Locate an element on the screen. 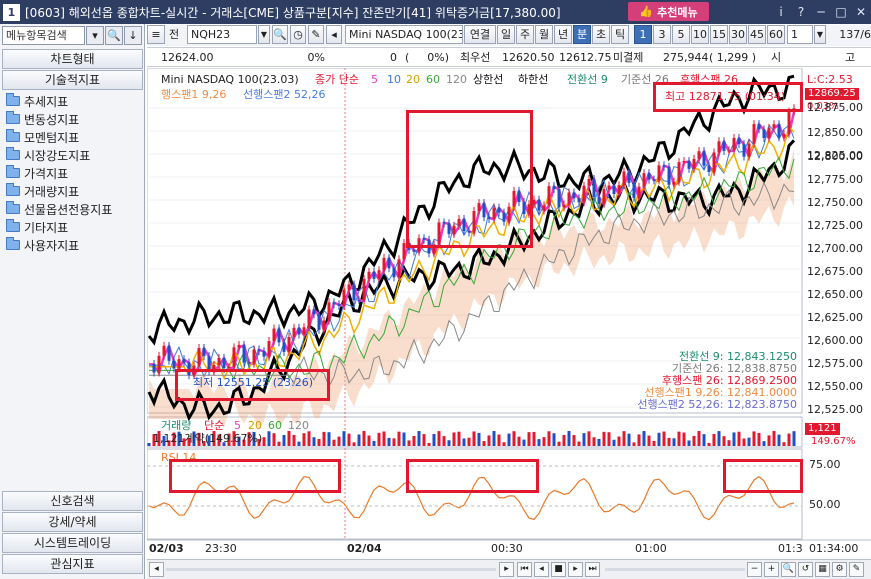 The image size is (871, 579). day-button: 일 is located at coordinates (506, 34).